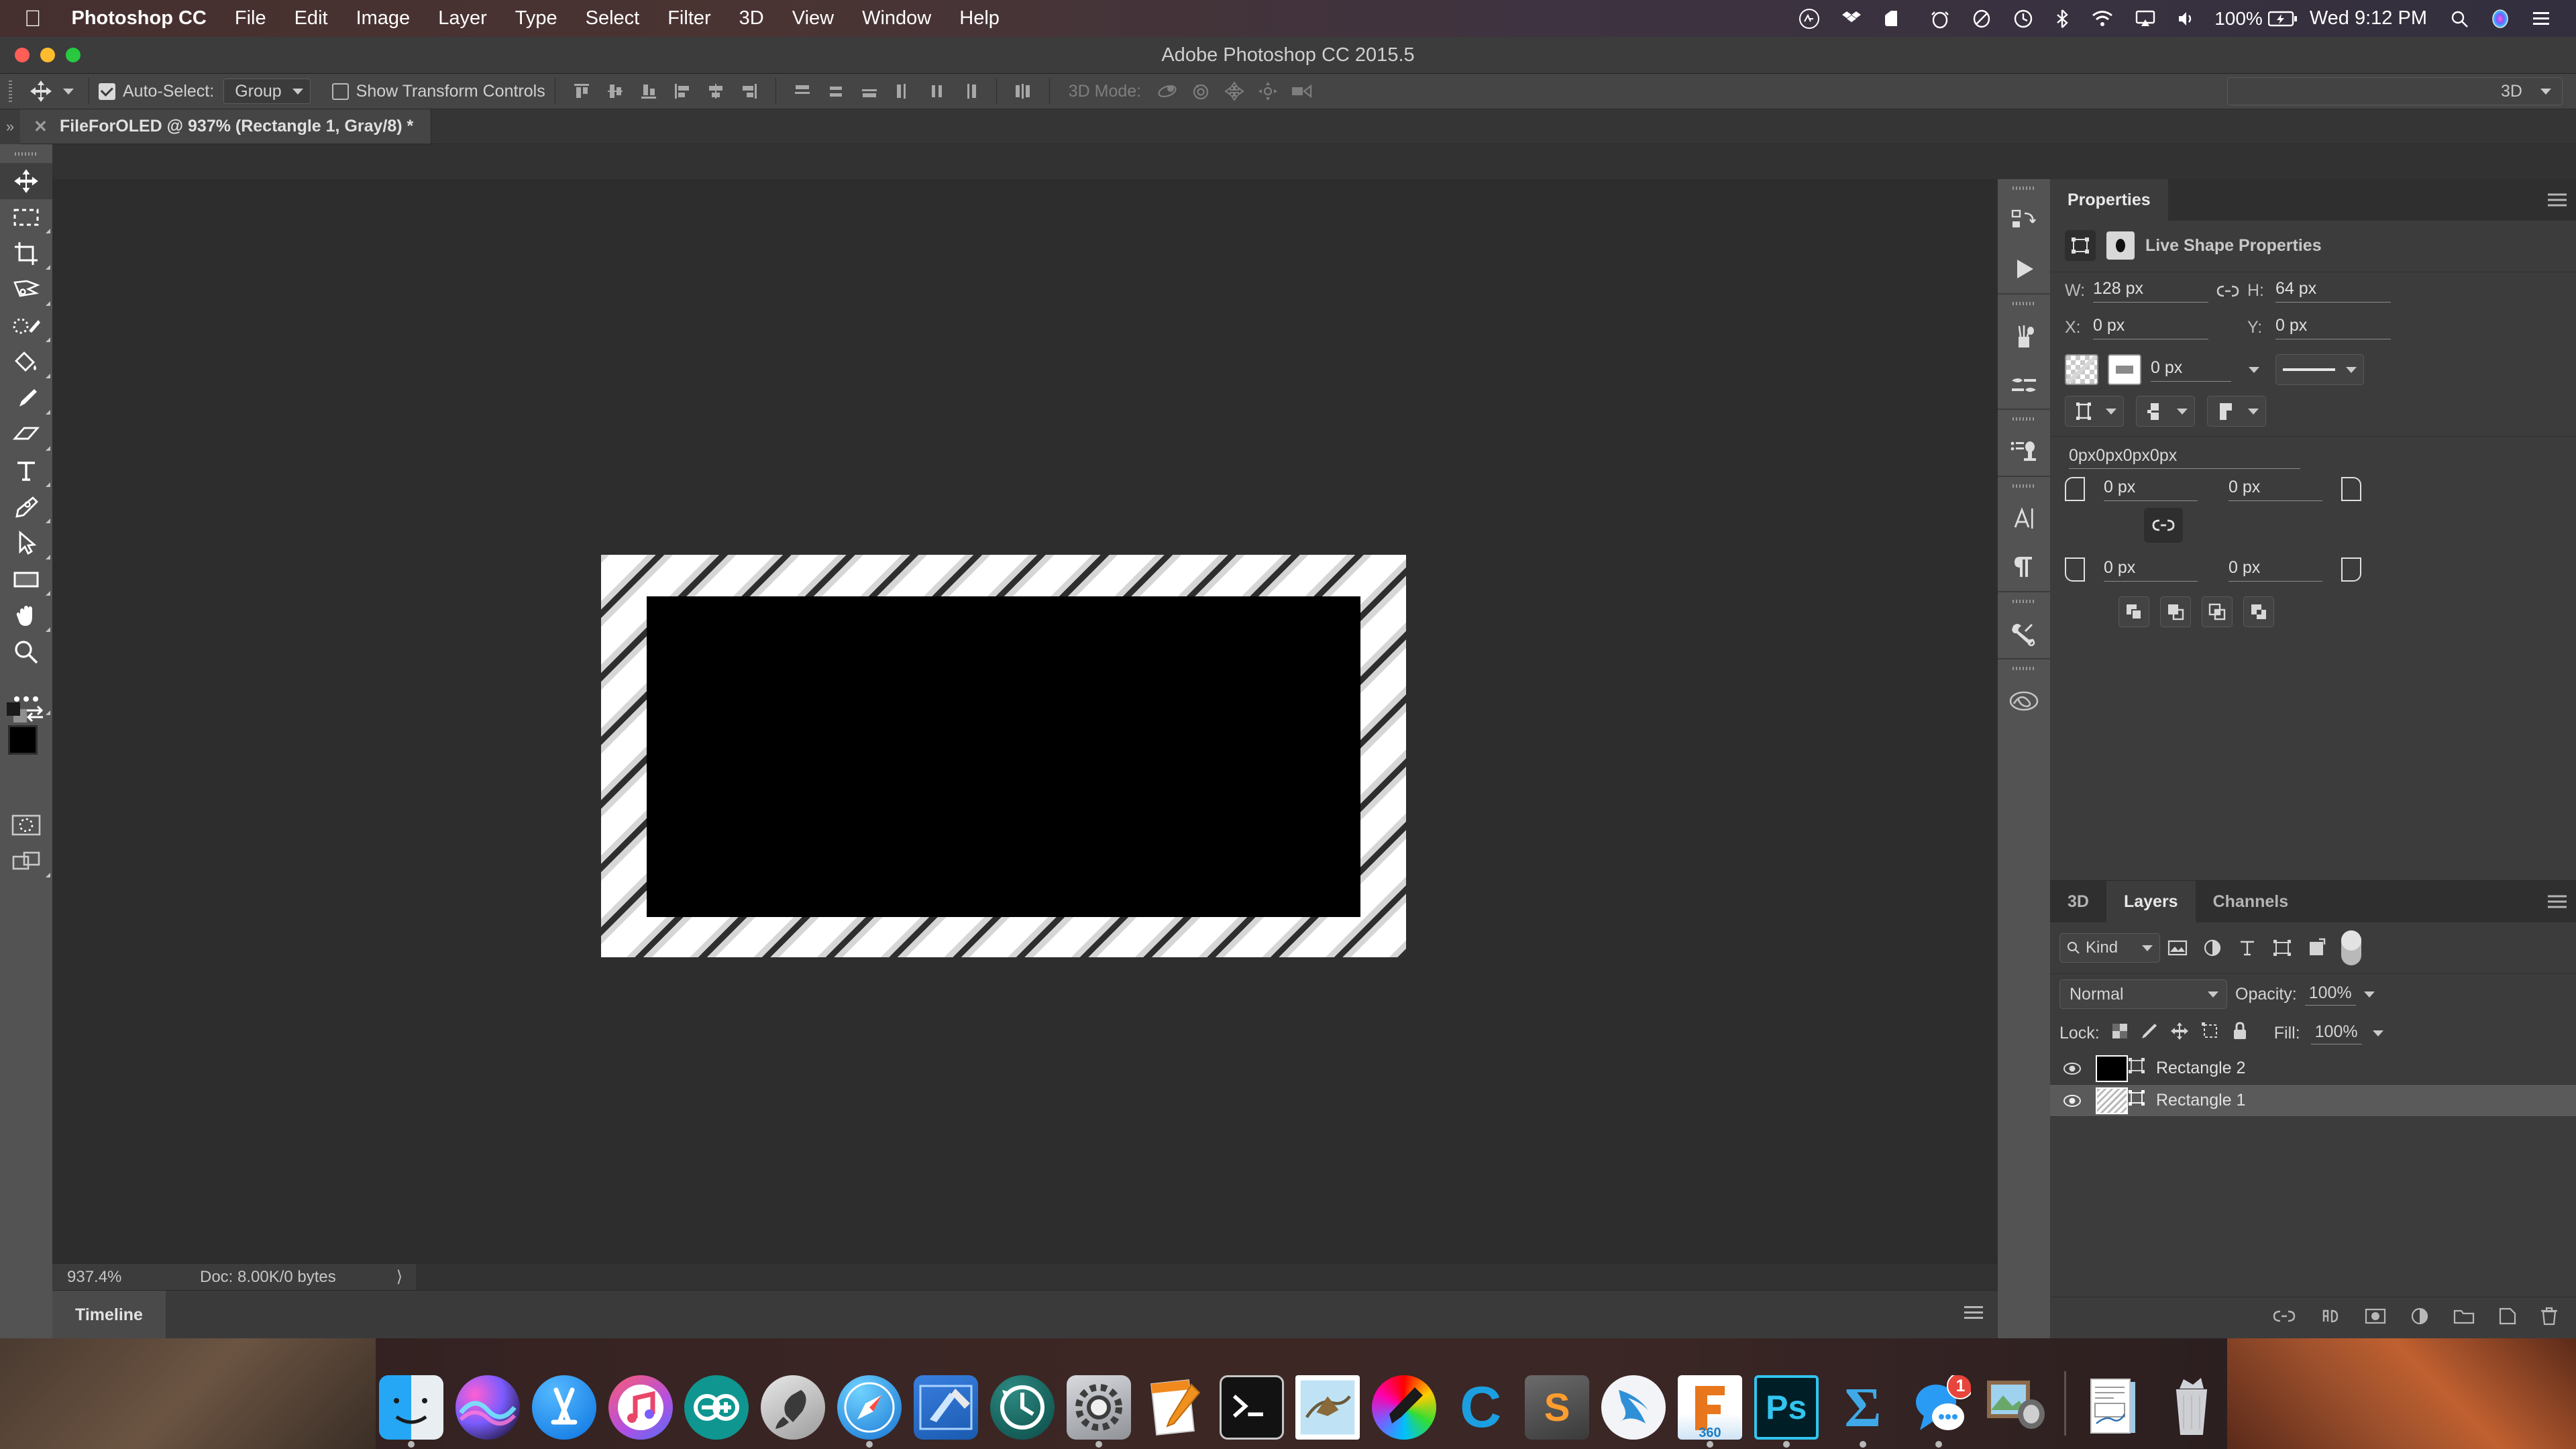  Describe the element at coordinates (2253, 19) in the screenshot. I see `battery-status: 100%` at that location.